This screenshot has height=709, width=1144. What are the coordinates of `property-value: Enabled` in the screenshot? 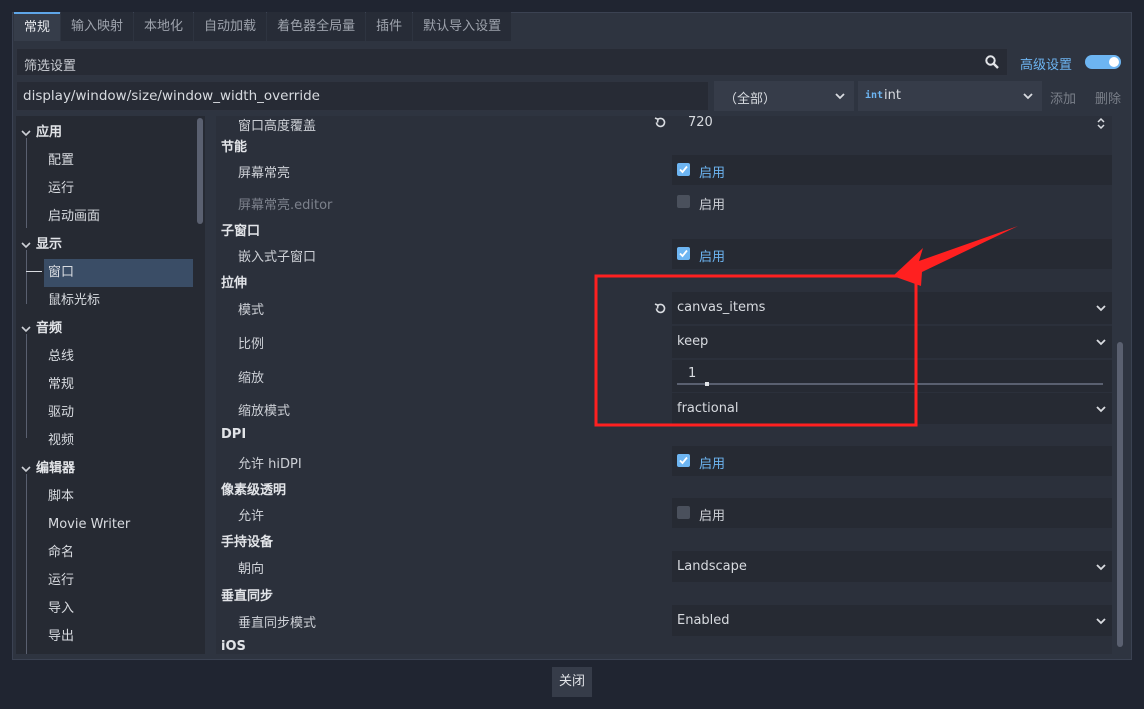 It's located at (703, 620).